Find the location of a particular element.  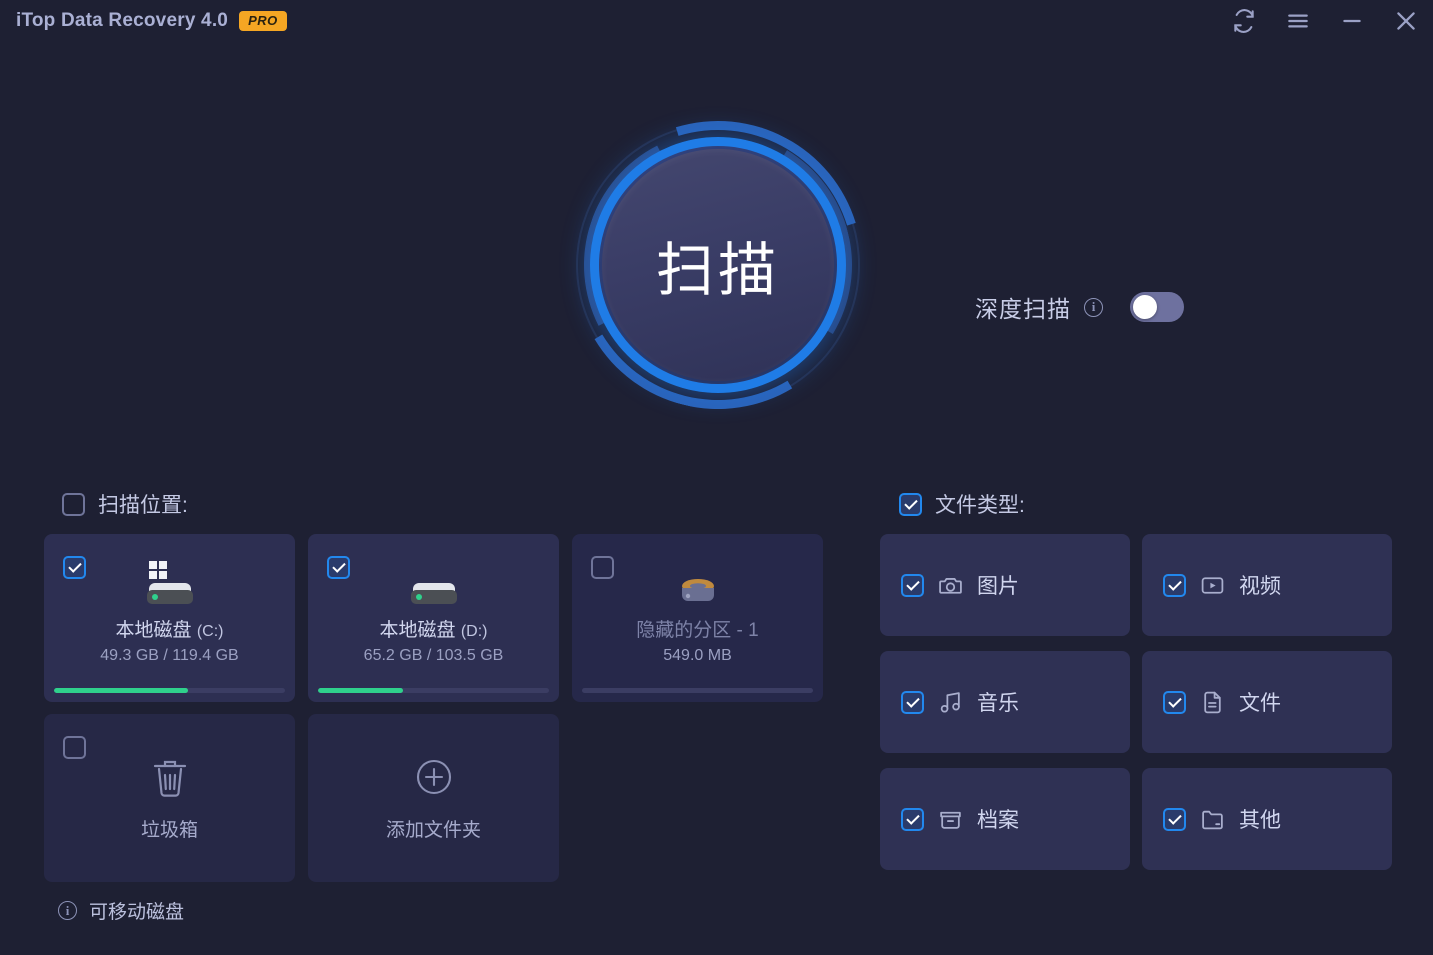

file-type-label-video: 视频 is located at coordinates (1260, 586).